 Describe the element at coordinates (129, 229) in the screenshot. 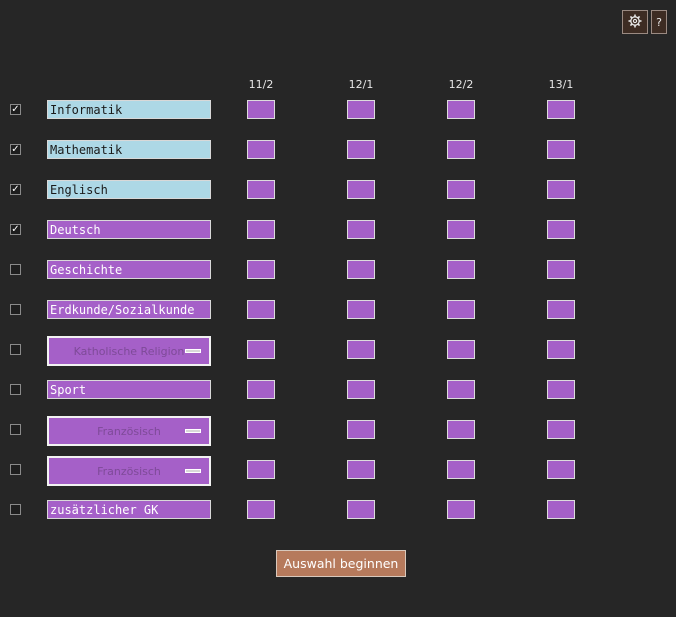

I see `subject-field: Deutsch` at that location.